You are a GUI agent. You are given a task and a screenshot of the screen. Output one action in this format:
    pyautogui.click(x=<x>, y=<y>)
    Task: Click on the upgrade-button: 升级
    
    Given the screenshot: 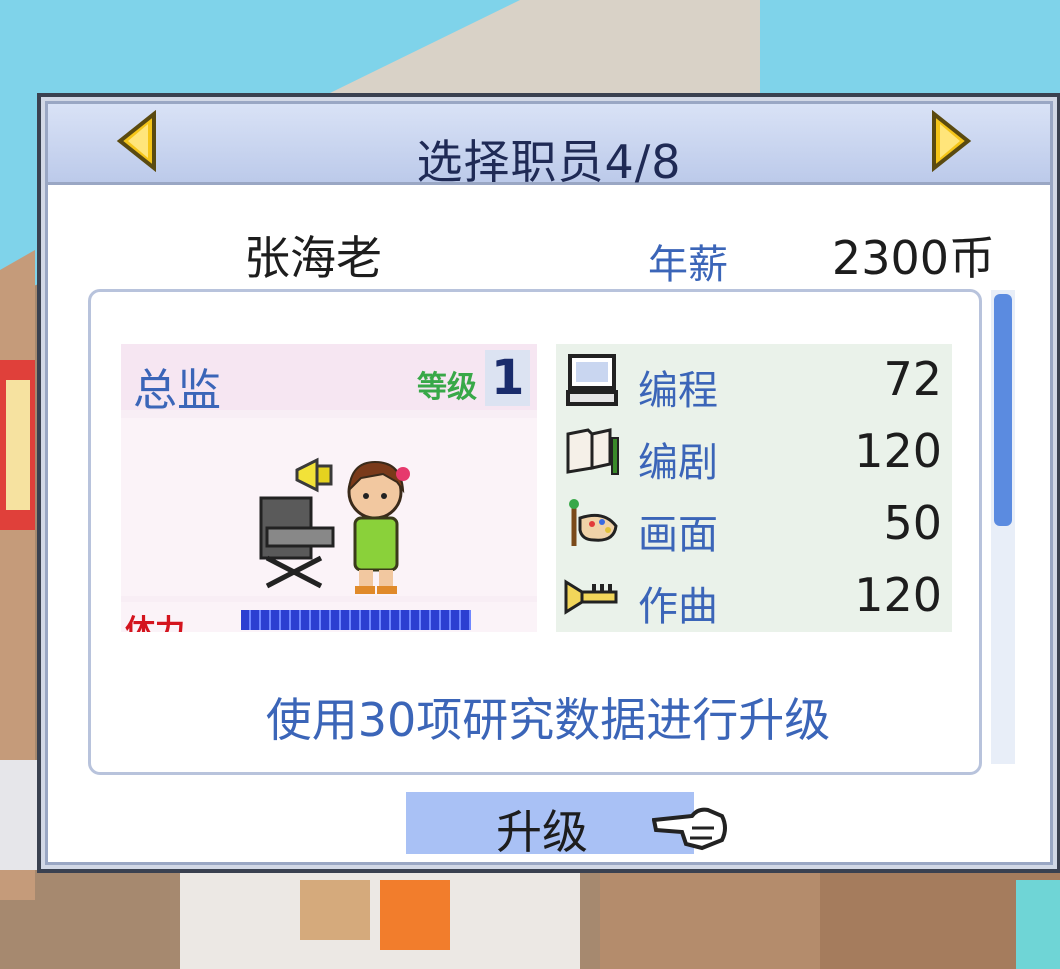 What is the action you would take?
    pyautogui.click(x=566, y=825)
    